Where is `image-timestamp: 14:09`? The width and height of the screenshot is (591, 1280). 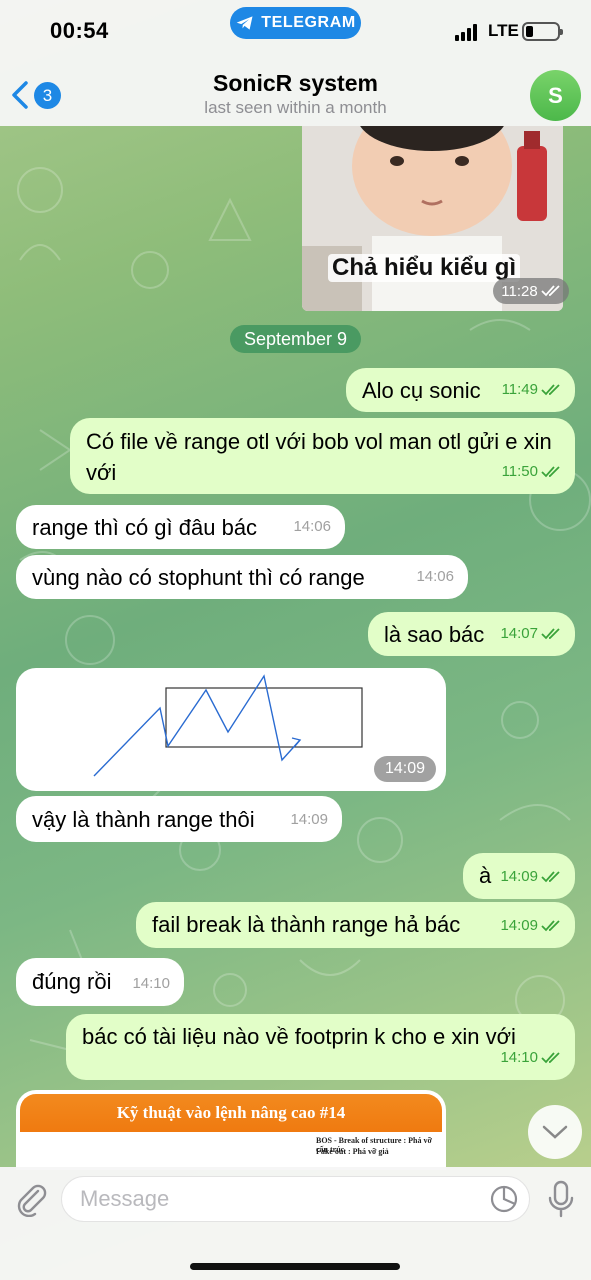 image-timestamp: 14:09 is located at coordinates (405, 769).